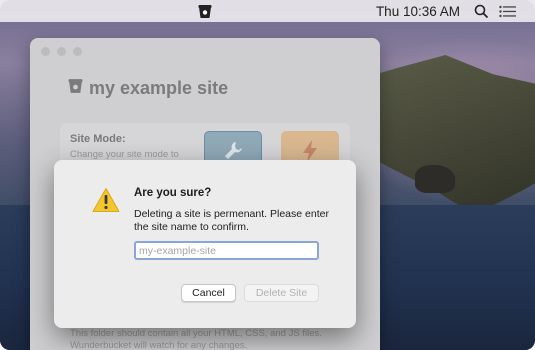 Image resolution: width=535 pixels, height=350 pixels. I want to click on close-window-button, so click(45, 51).